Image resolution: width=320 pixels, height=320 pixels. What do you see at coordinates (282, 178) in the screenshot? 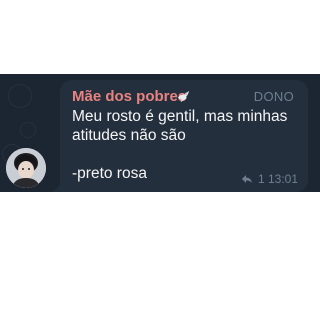
I see `message-time: 13:01` at bounding box center [282, 178].